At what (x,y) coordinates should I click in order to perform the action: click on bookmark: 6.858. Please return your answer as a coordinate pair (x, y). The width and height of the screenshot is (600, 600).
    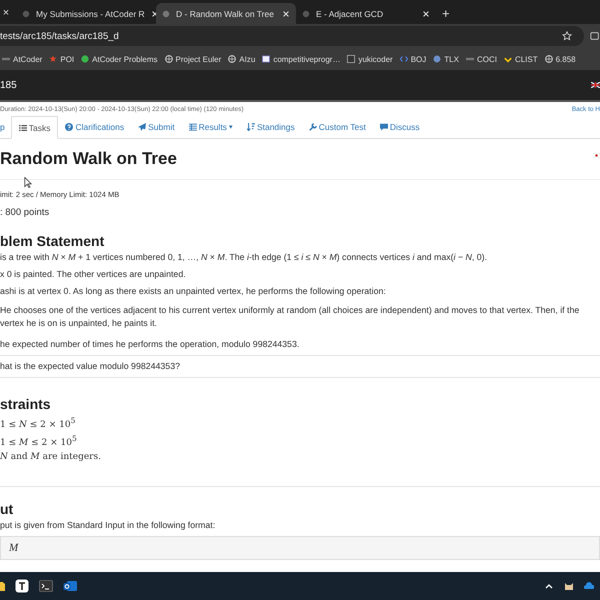
    Looking at the image, I should click on (566, 59).